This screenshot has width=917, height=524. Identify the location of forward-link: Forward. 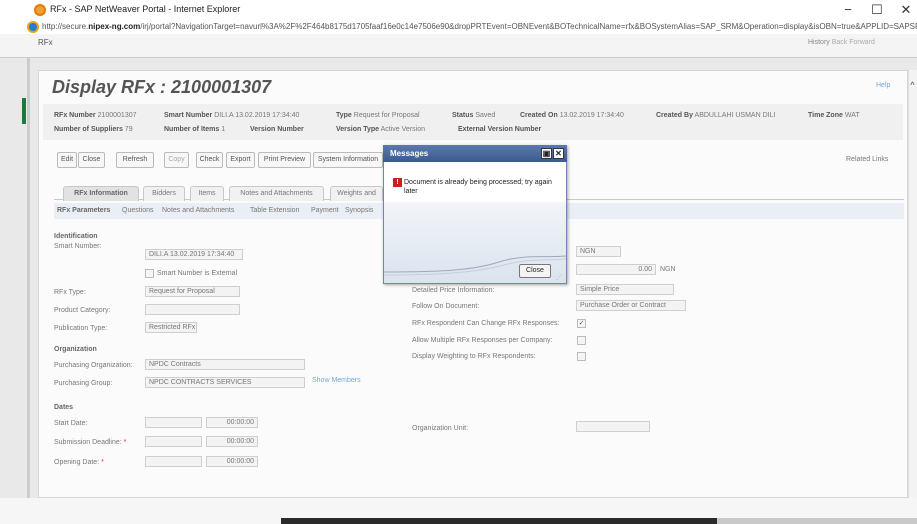
(862, 42).